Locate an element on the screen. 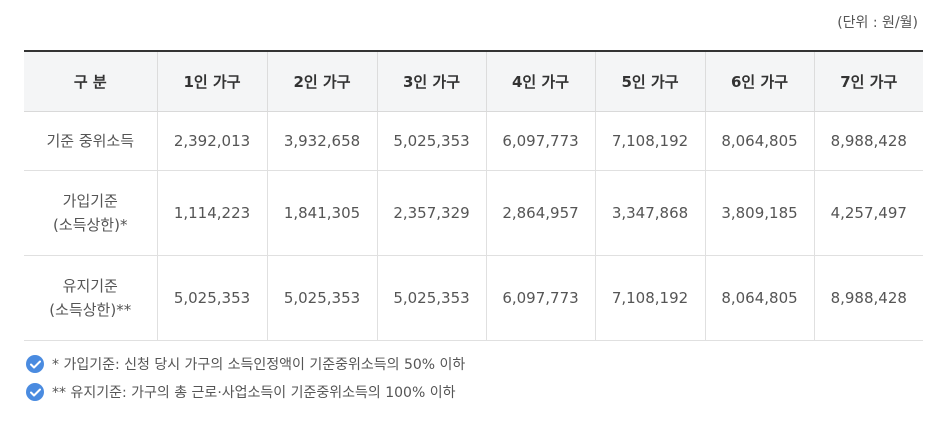 The width and height of the screenshot is (940, 435). footnote-item: ** 유지기준: 가구의 총 근로·사업소득이 기준중위소득의 100% 이하 is located at coordinates (245, 392).